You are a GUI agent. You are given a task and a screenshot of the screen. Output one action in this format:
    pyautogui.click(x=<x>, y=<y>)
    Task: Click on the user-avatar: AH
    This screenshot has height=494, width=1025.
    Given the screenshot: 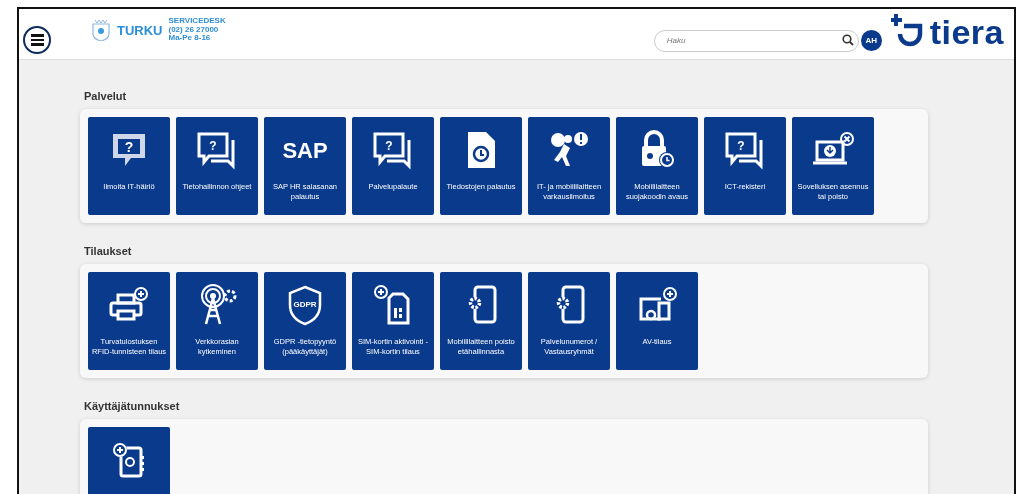 What is the action you would take?
    pyautogui.click(x=871, y=40)
    